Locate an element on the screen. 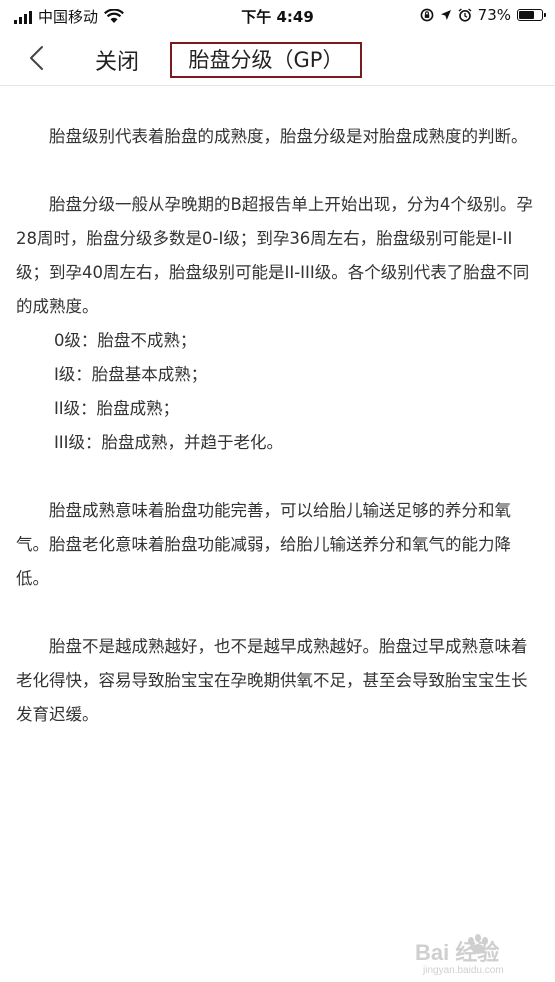 The width and height of the screenshot is (555, 982). watermark-logo-text: Bai 经验 is located at coordinates (457, 952).